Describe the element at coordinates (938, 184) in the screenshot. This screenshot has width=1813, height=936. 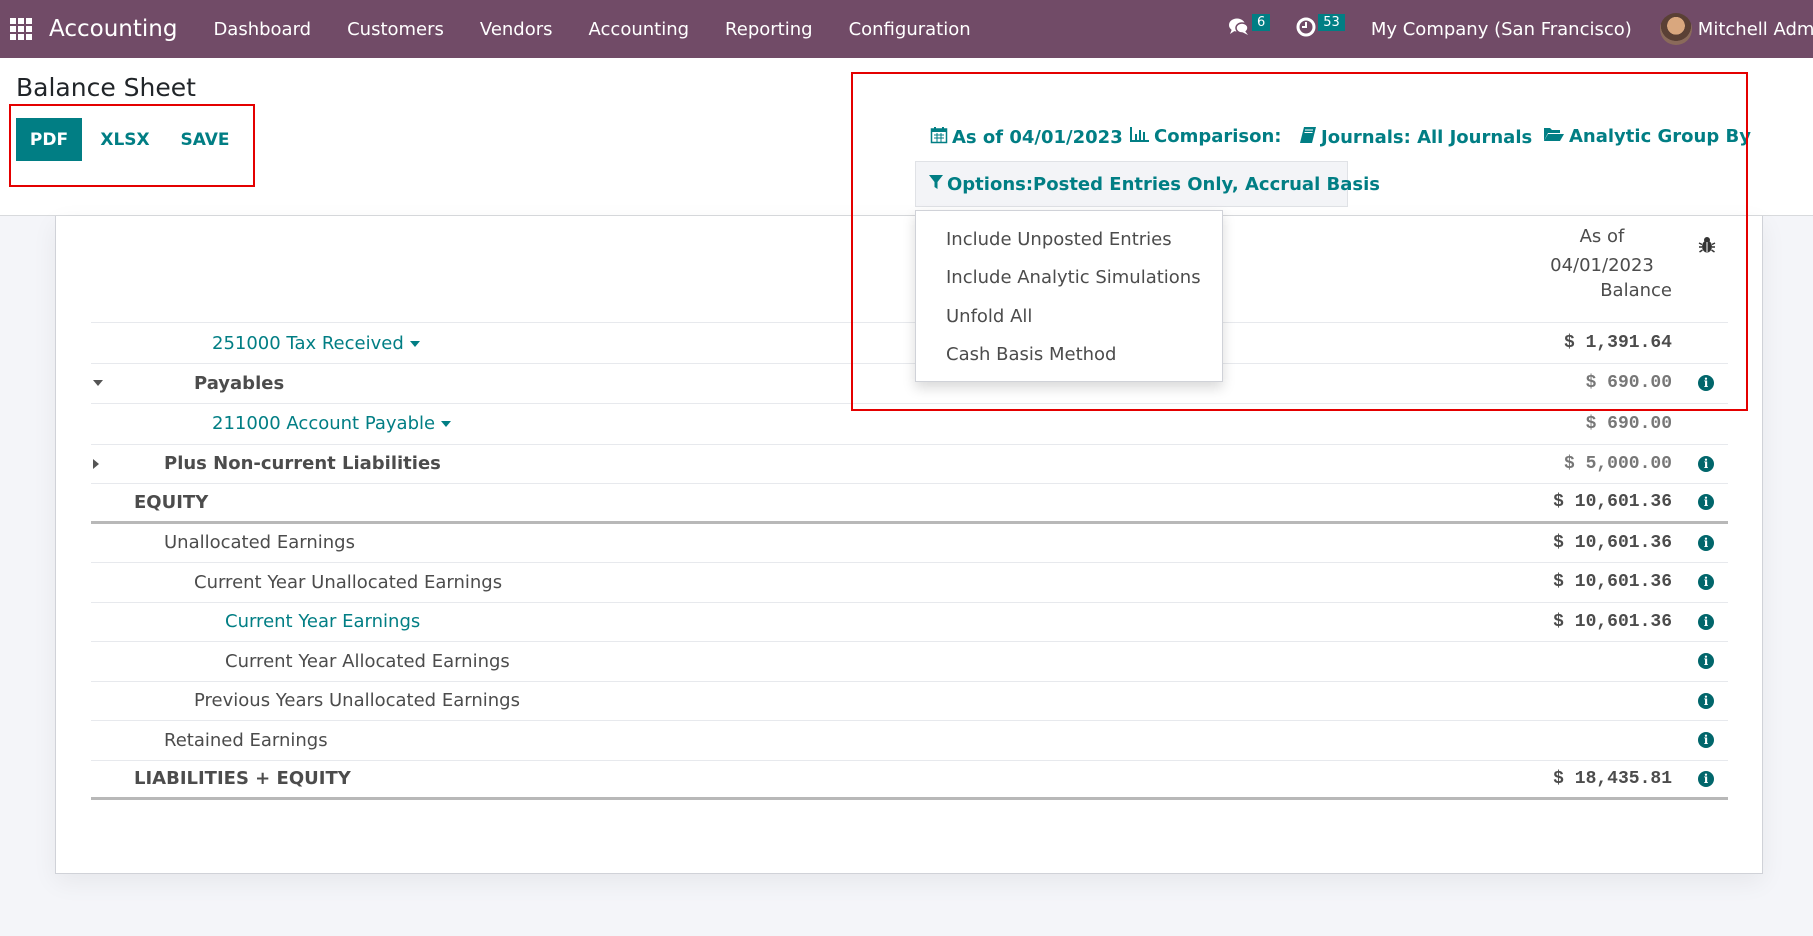
I see `filter-icon` at that location.